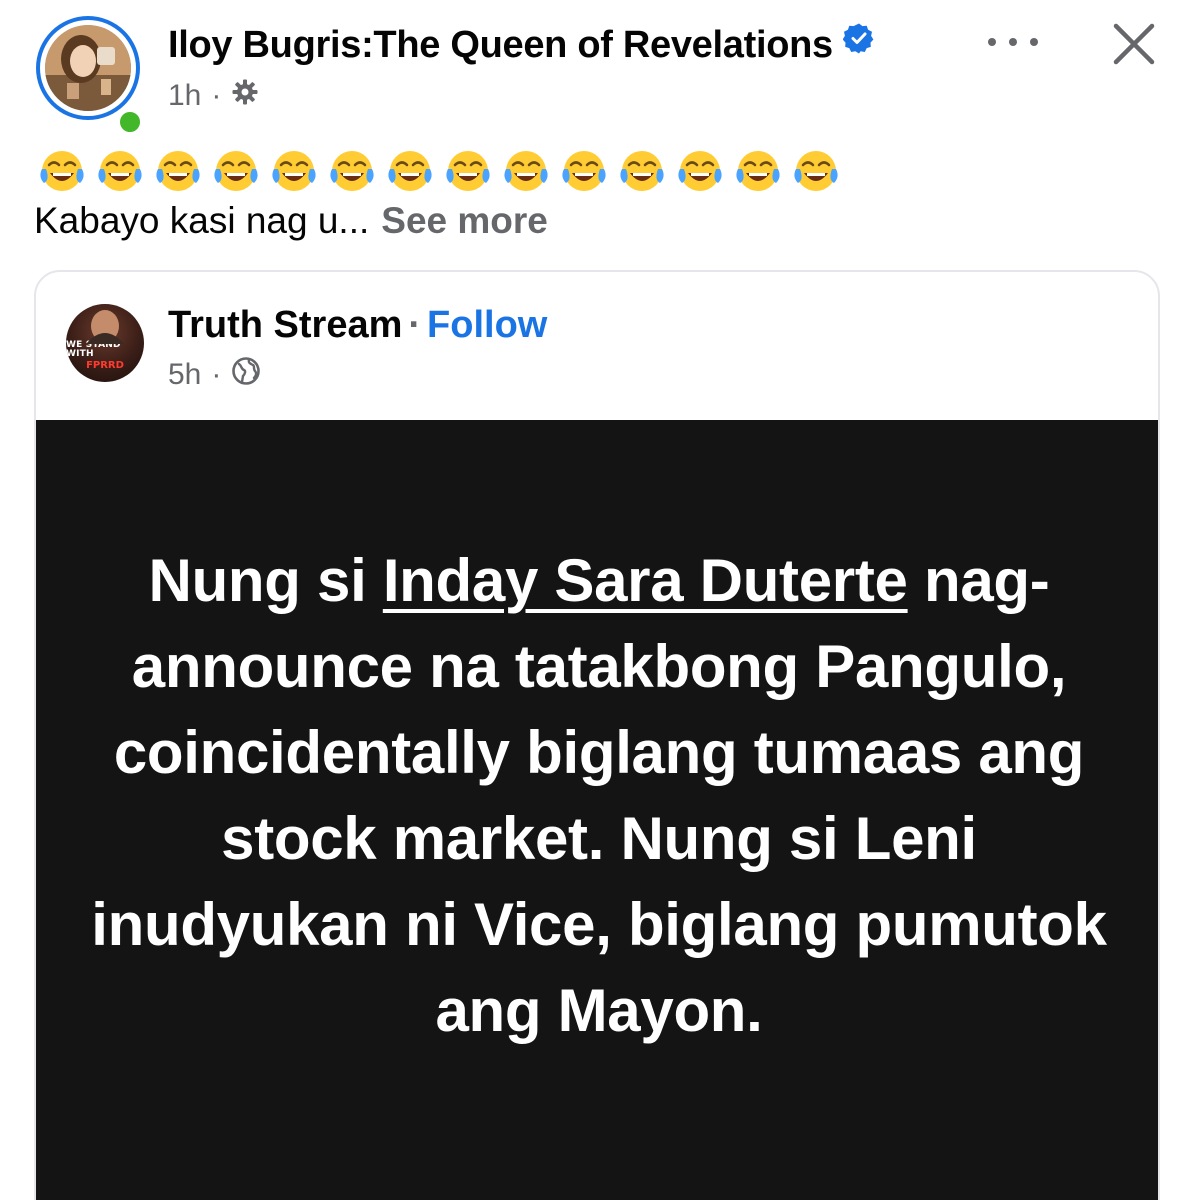 This screenshot has height=1200, width=1195. What do you see at coordinates (645, 580) in the screenshot?
I see `image-text-highlight: Inday Sara Duterte` at bounding box center [645, 580].